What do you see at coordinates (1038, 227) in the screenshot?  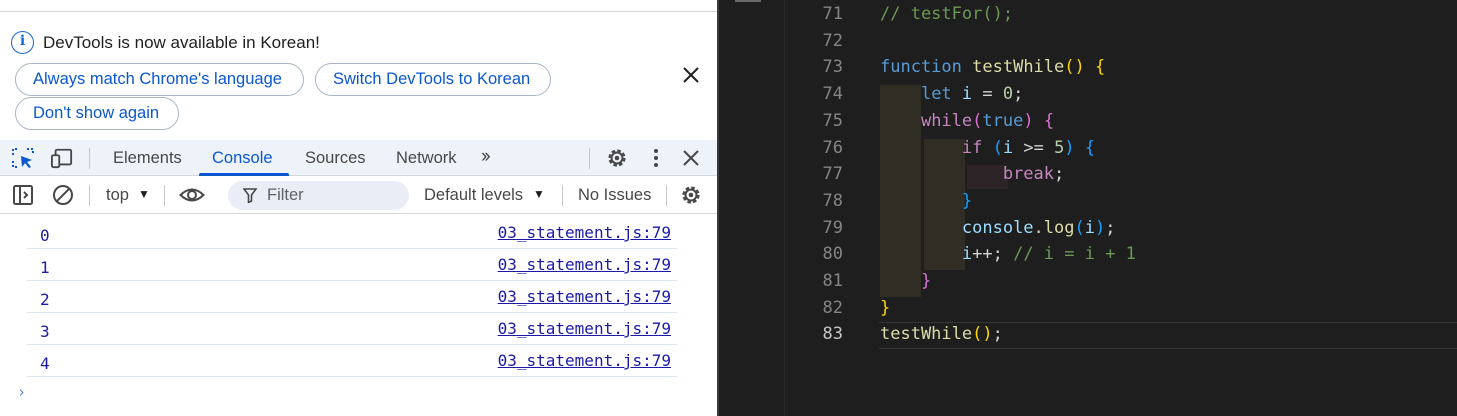 I see `code-token: .` at bounding box center [1038, 227].